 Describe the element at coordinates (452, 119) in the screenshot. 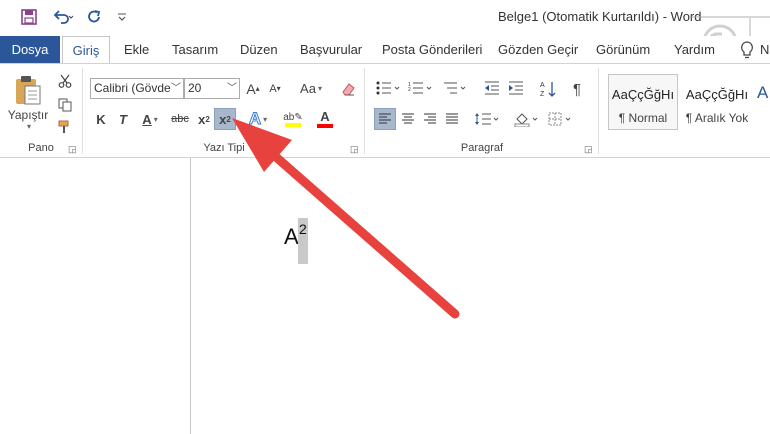

I see `justify-icon` at that location.